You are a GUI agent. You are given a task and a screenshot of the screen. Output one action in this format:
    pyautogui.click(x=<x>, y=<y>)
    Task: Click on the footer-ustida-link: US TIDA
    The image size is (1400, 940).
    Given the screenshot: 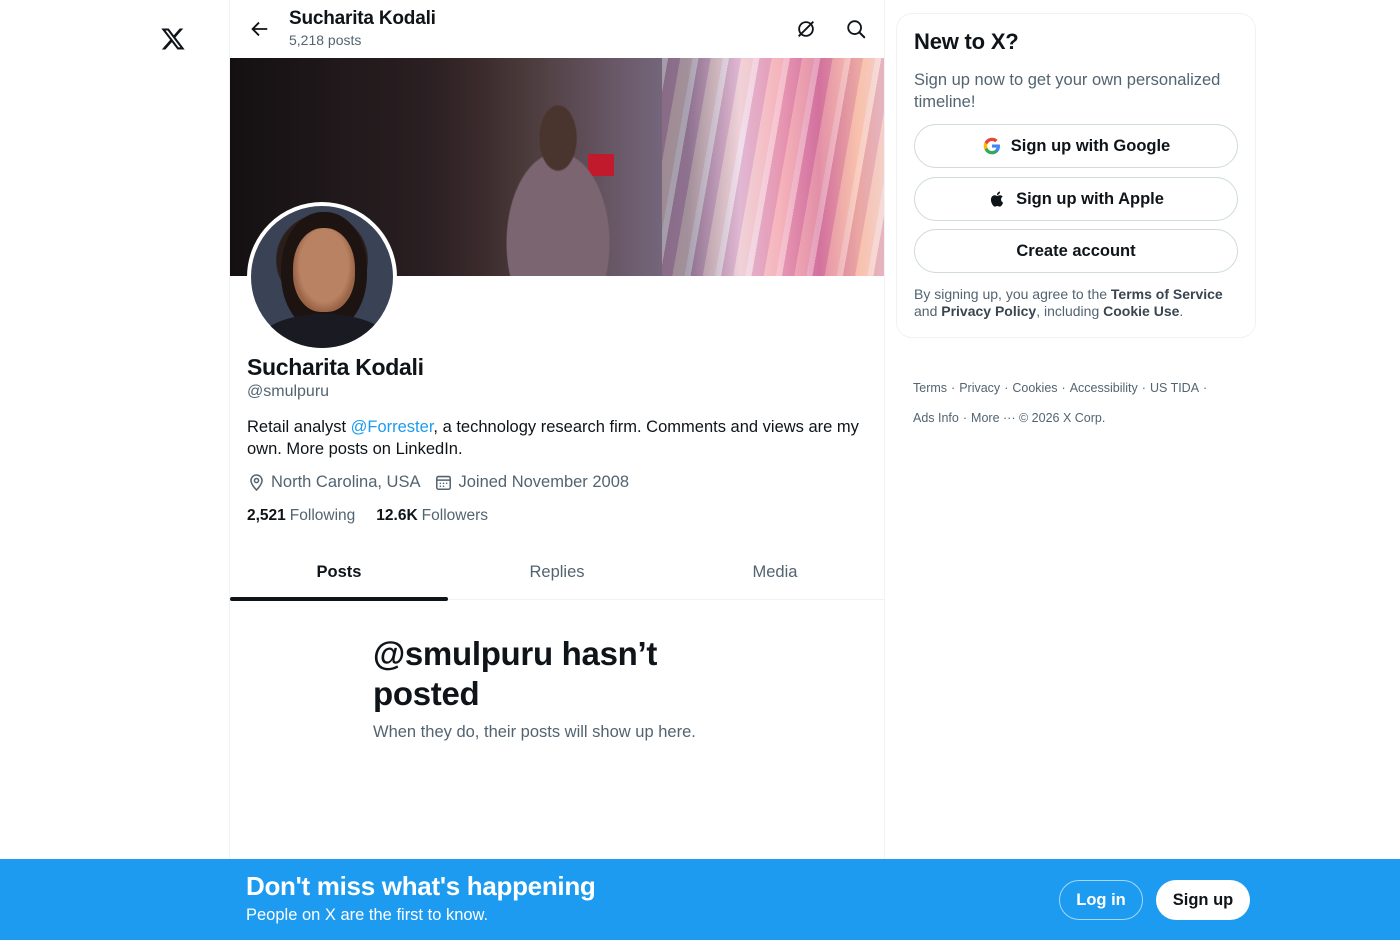 What is the action you would take?
    pyautogui.click(x=1174, y=388)
    